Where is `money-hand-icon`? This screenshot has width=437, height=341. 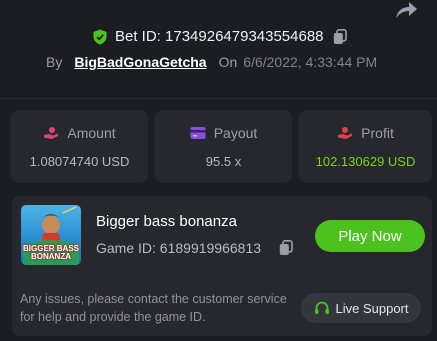
money-hand-icon is located at coordinates (51, 133).